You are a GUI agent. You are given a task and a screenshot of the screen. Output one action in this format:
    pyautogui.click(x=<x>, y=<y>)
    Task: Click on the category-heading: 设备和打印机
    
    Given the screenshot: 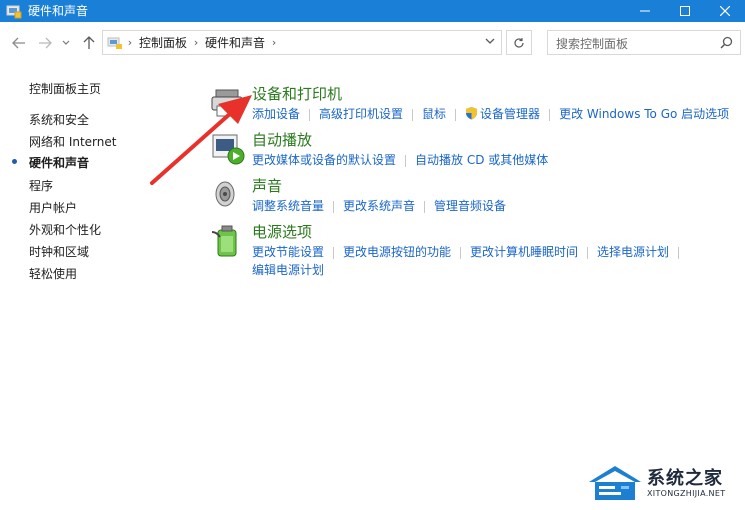 What is the action you would take?
    pyautogui.click(x=297, y=94)
    